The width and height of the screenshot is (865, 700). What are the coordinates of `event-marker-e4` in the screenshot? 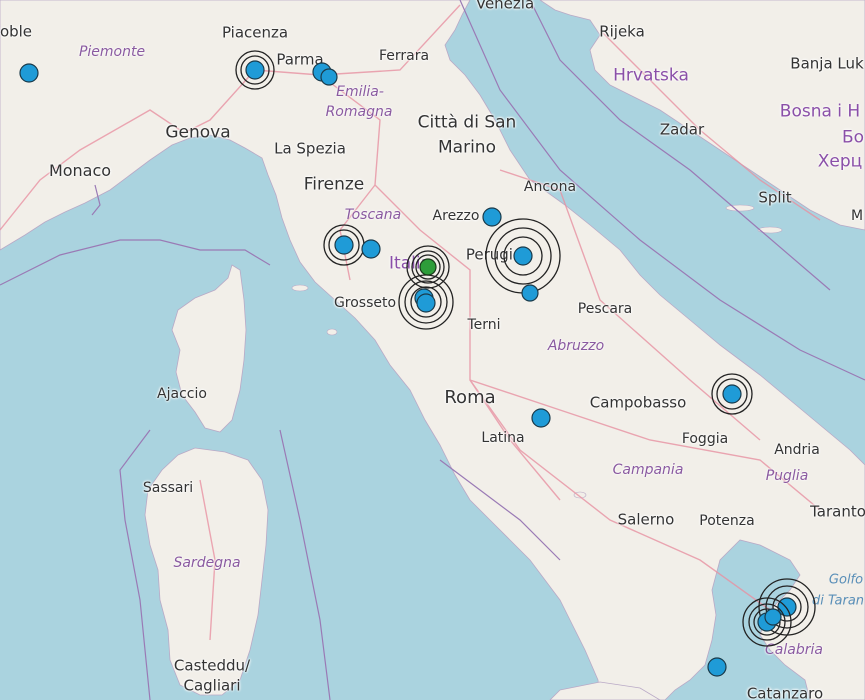 It's located at (329, 77).